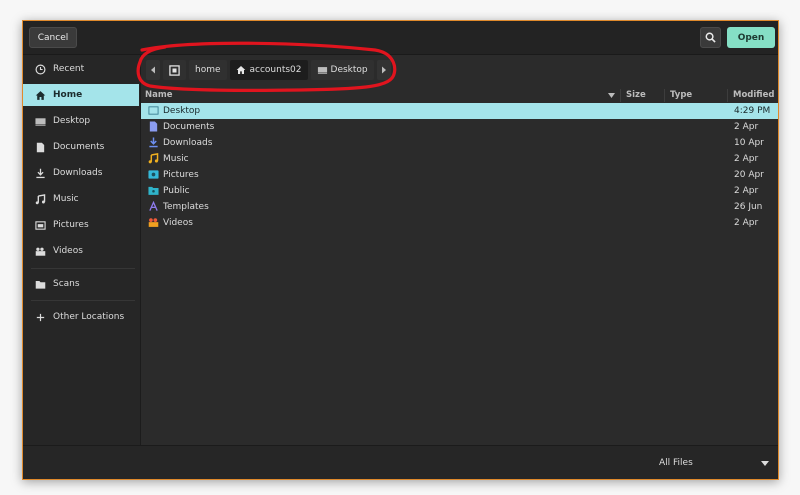 The image size is (800, 495). I want to click on sidebar-item-label: Documents, so click(79, 147).